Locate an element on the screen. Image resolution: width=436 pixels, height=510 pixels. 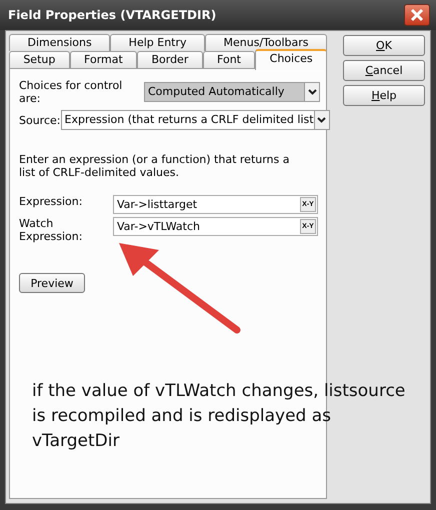
tab: Format is located at coordinates (104, 59).